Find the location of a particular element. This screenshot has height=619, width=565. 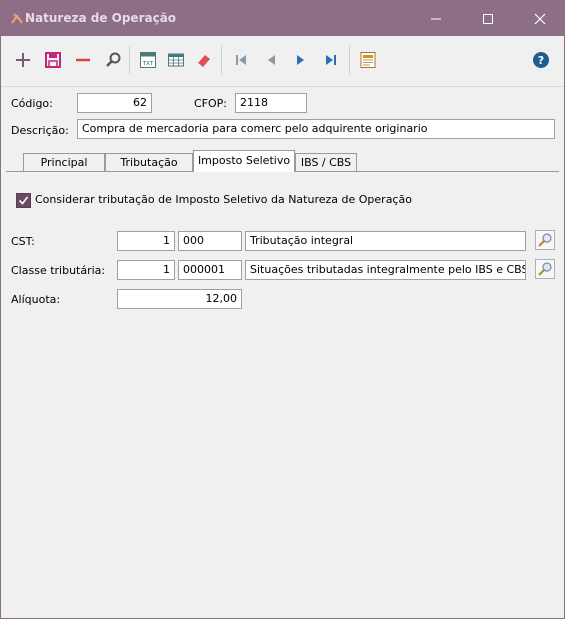

help-button: ? is located at coordinates (541, 60).